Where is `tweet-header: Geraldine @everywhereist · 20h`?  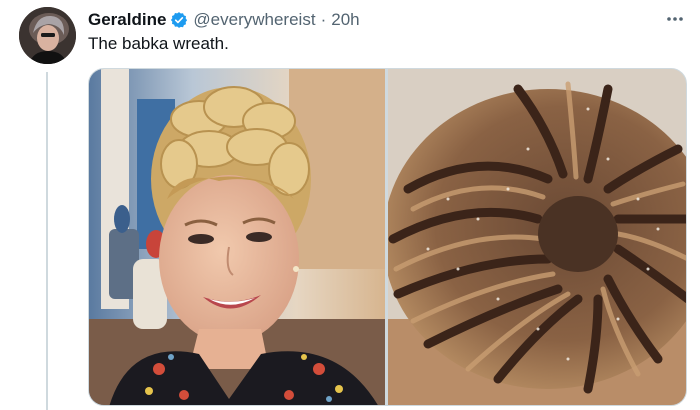
tweet-header: Geraldine @everywhereist · 20h is located at coordinates (224, 20).